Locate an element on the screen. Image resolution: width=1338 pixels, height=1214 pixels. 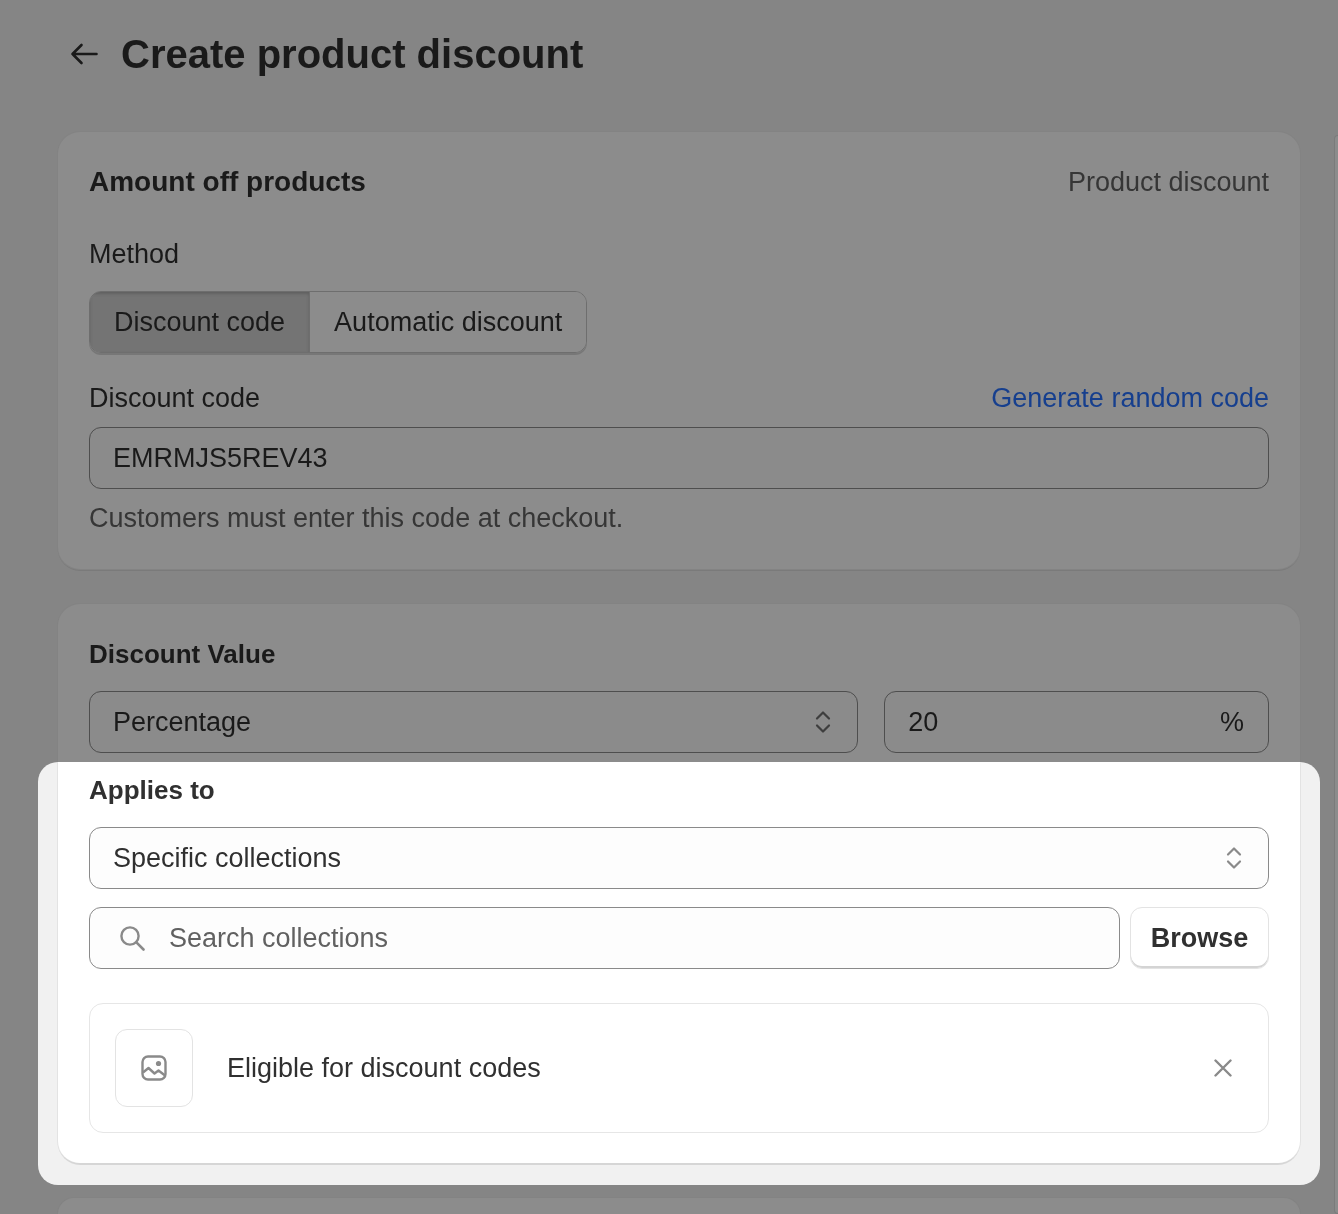
unit-suffix: % is located at coordinates (1231, 722).